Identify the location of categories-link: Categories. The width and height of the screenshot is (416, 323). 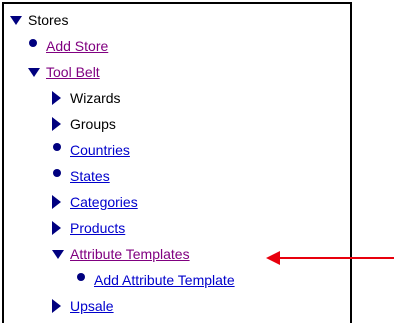
(104, 202).